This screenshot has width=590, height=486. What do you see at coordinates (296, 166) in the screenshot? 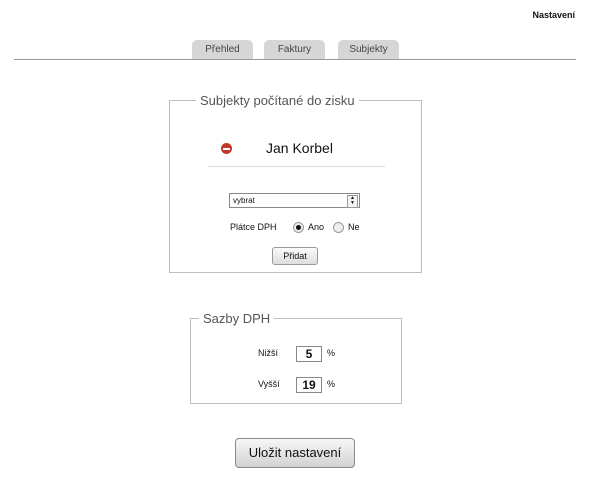
I see `subject-separator` at bounding box center [296, 166].